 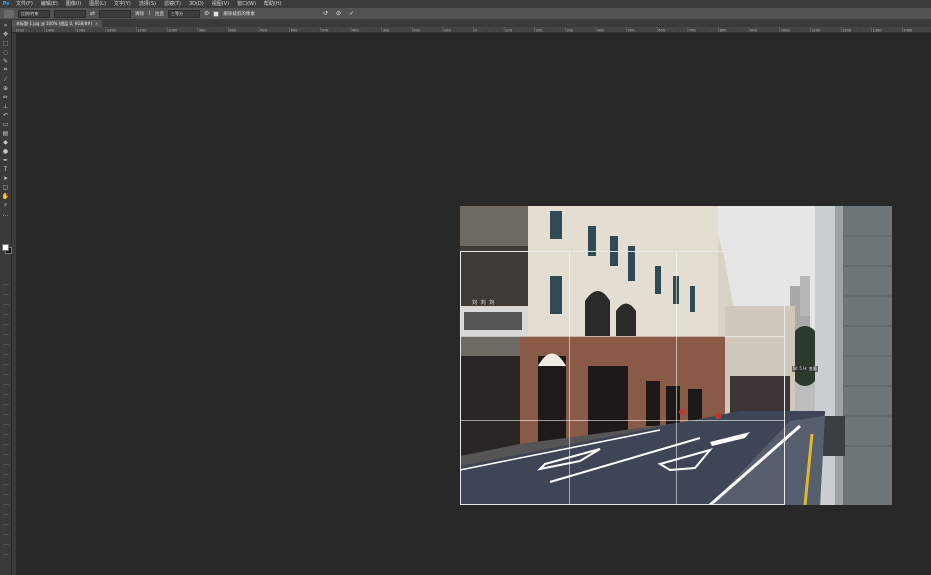 What do you see at coordinates (73, 4) in the screenshot?
I see `menu-image: 图像(I)` at bounding box center [73, 4].